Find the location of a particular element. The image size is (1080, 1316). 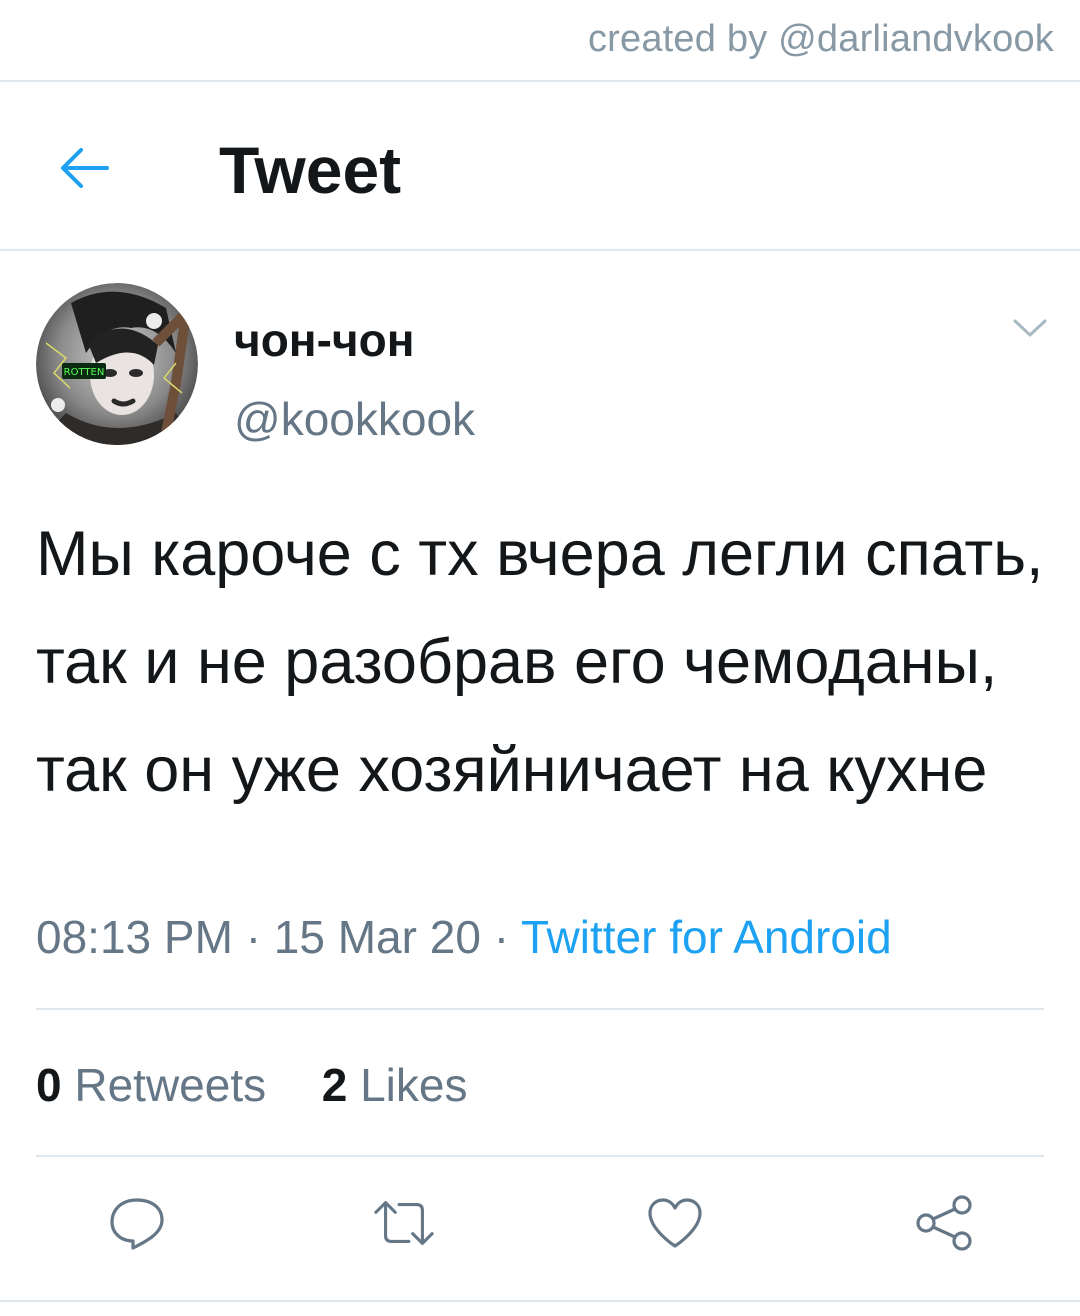

author-handle: @kookkook is located at coordinates (354, 419).